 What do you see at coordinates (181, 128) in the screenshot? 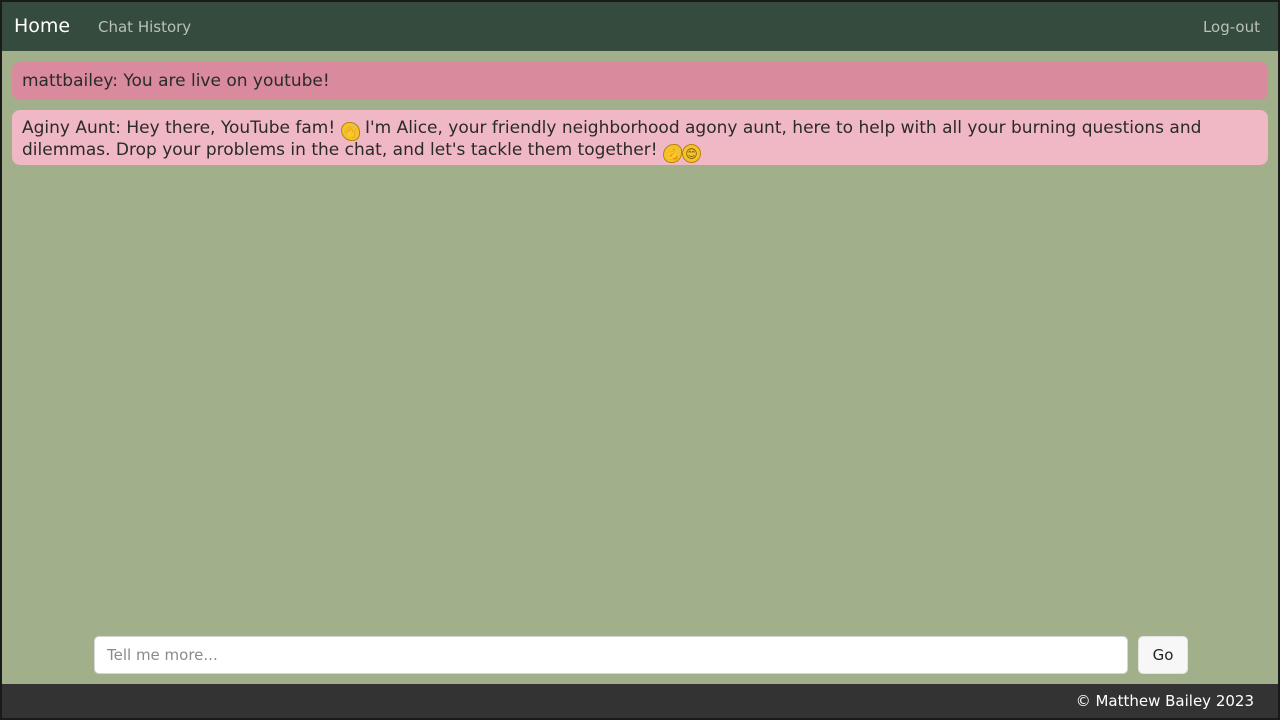
I see `assistant-message-text-part1: Aginy Aunt: Hey there, YouTube fam!` at bounding box center [181, 128].